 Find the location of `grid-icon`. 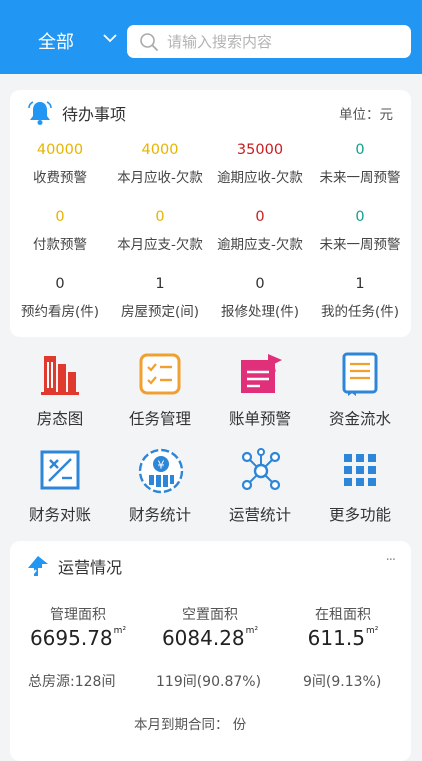

grid-icon is located at coordinates (360, 470).